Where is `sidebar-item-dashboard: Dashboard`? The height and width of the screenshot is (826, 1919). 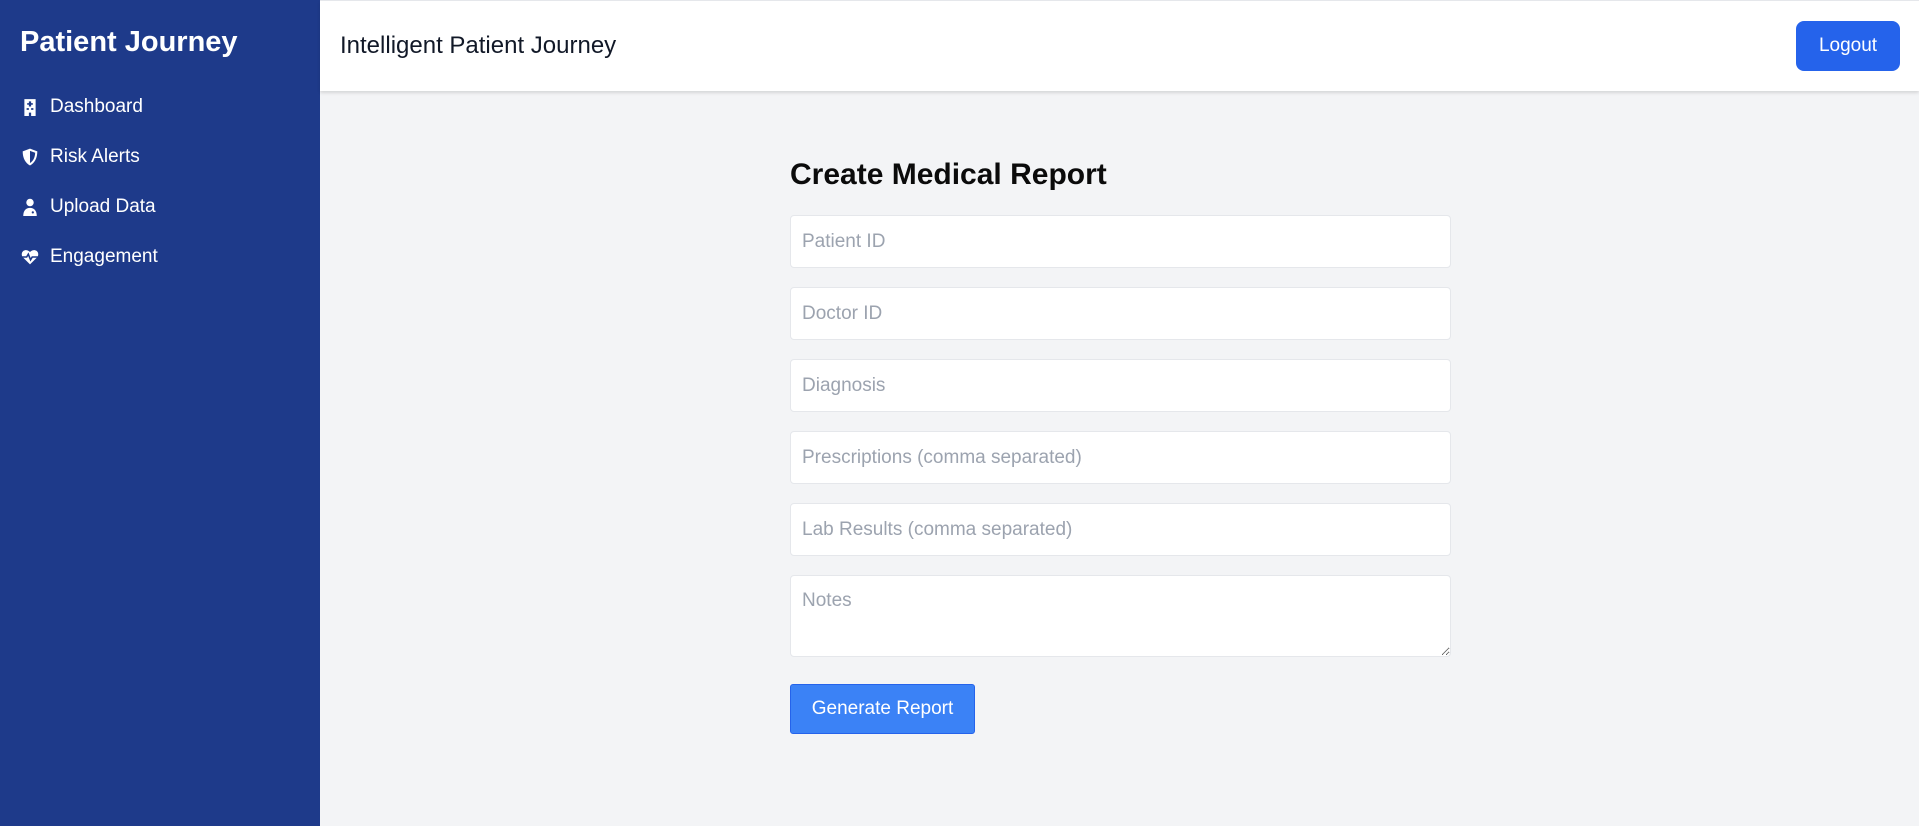 sidebar-item-dashboard: Dashboard is located at coordinates (160, 107).